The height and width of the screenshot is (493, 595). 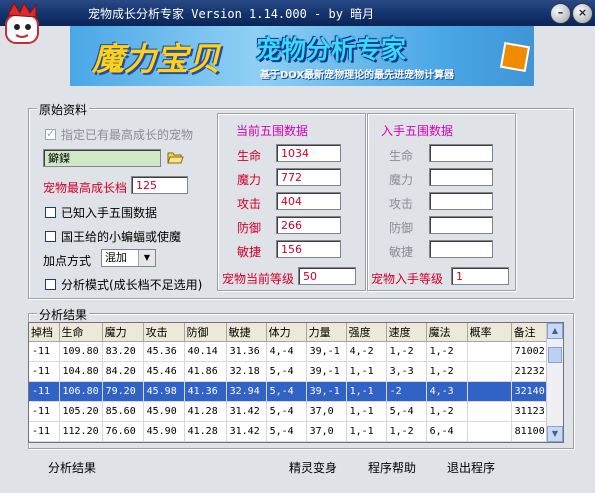 I want to click on table-cell: 105.20, so click(x=81, y=411).